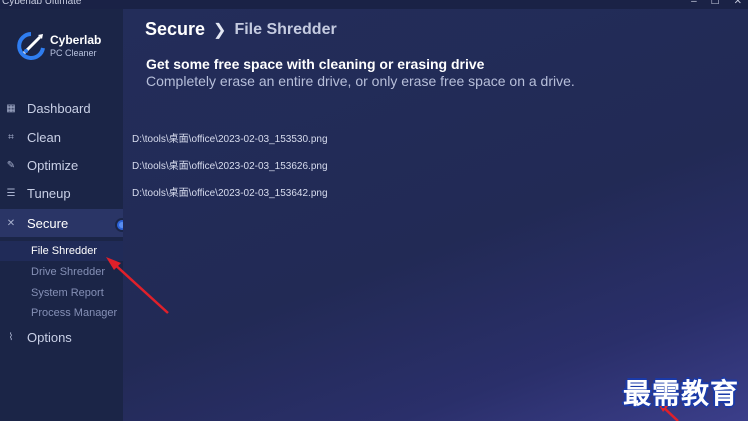 The image size is (748, 421). I want to click on tuneup-icon: ☰, so click(11, 193).